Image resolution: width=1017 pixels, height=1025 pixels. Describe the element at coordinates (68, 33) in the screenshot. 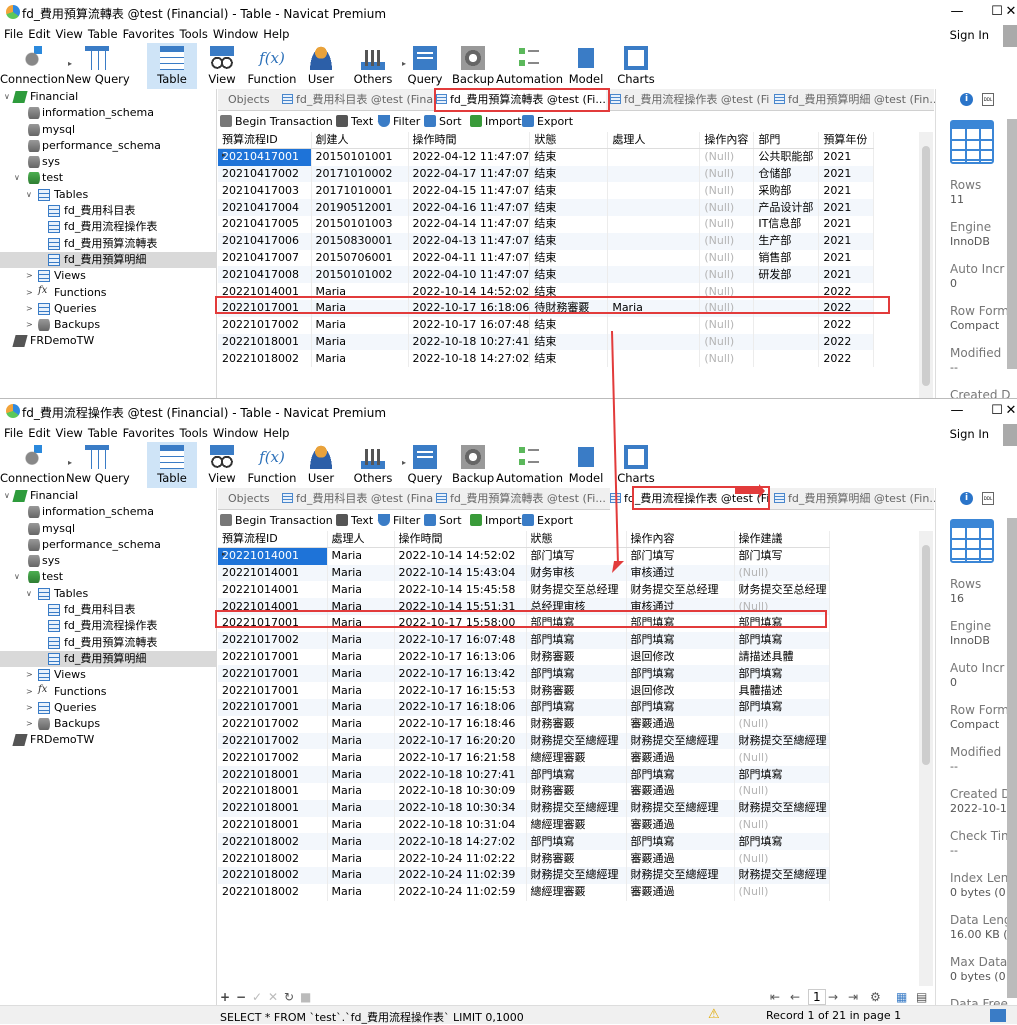

I see `menu-view: View` at that location.